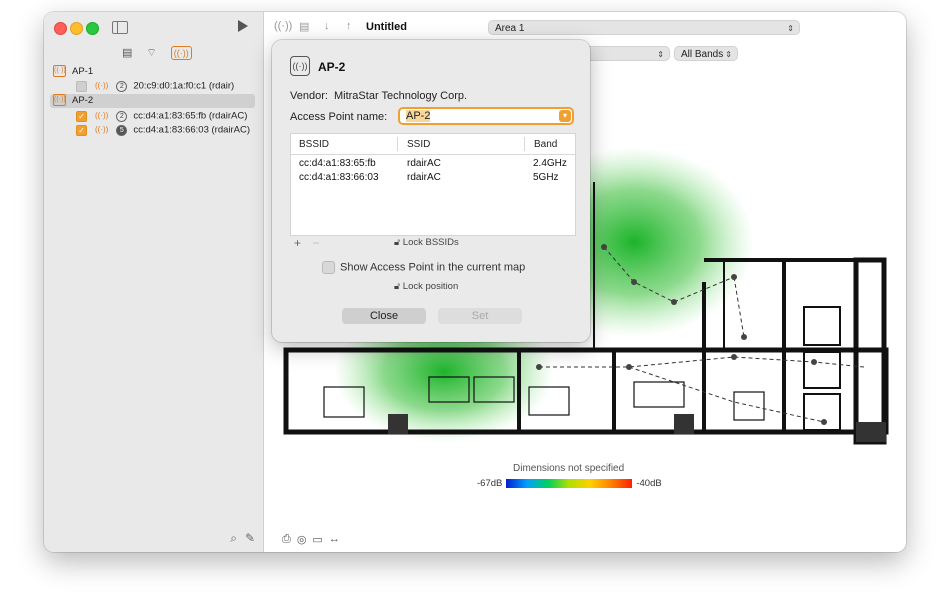 The image size is (950, 594). I want to click on tree-item-label: cc:d4:a1:83:66:03 (rdairAC), so click(192, 130).